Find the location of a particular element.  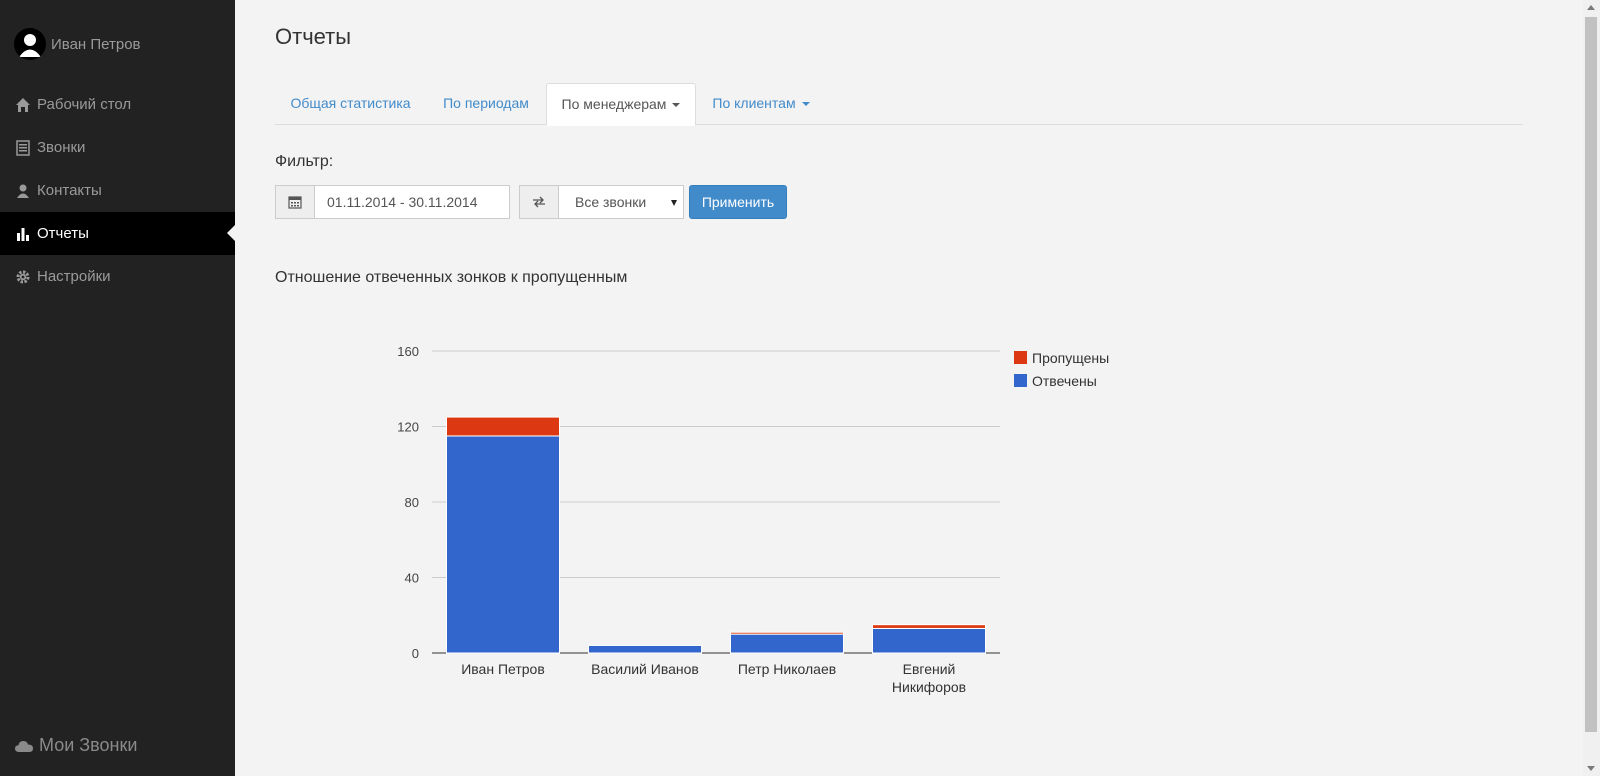

bar-chart-icon is located at coordinates (23, 234).